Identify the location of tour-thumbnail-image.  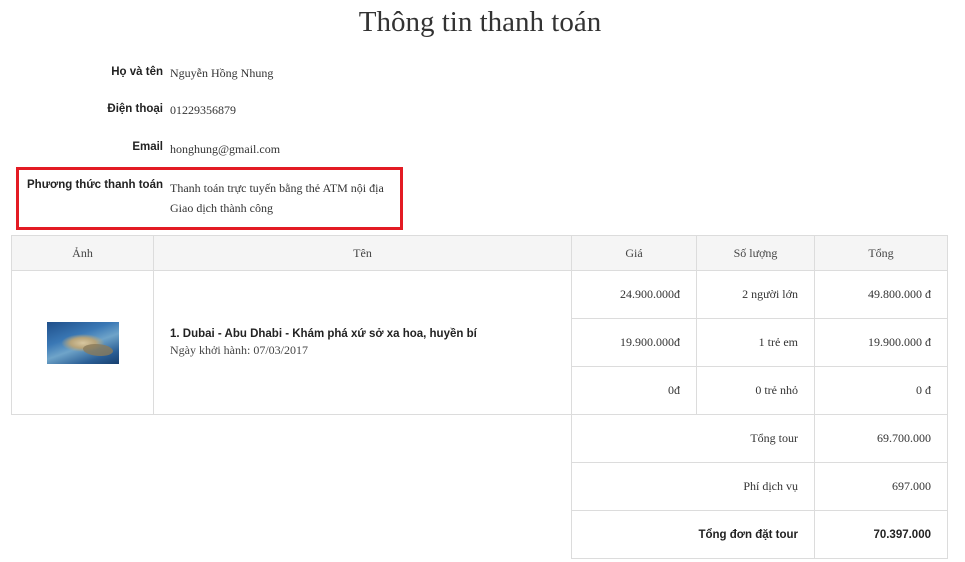
(82, 342).